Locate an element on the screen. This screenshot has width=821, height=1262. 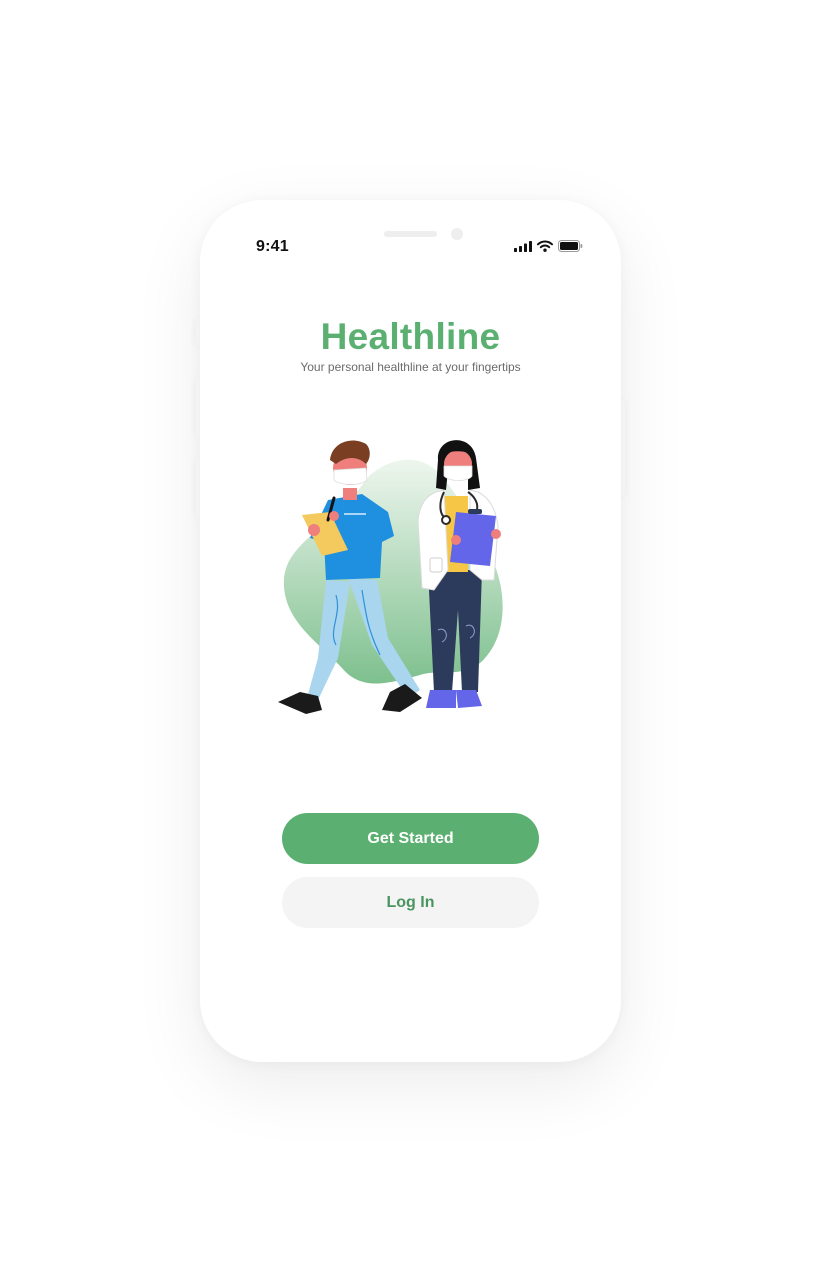
app-title: Healthline is located at coordinates (410, 336).